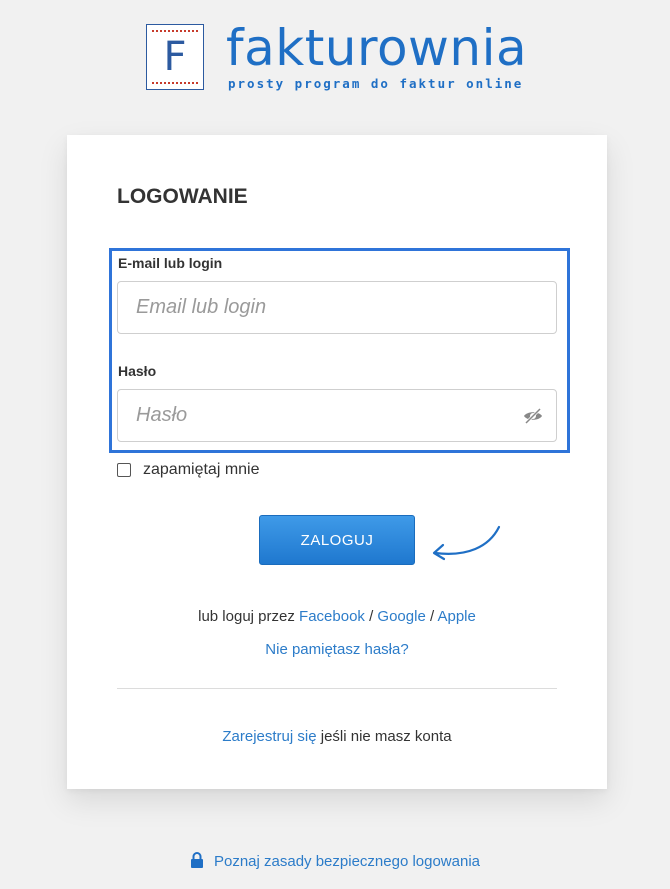 The height and width of the screenshot is (889, 670). I want to click on email-label: E-mail lub login, so click(170, 263).